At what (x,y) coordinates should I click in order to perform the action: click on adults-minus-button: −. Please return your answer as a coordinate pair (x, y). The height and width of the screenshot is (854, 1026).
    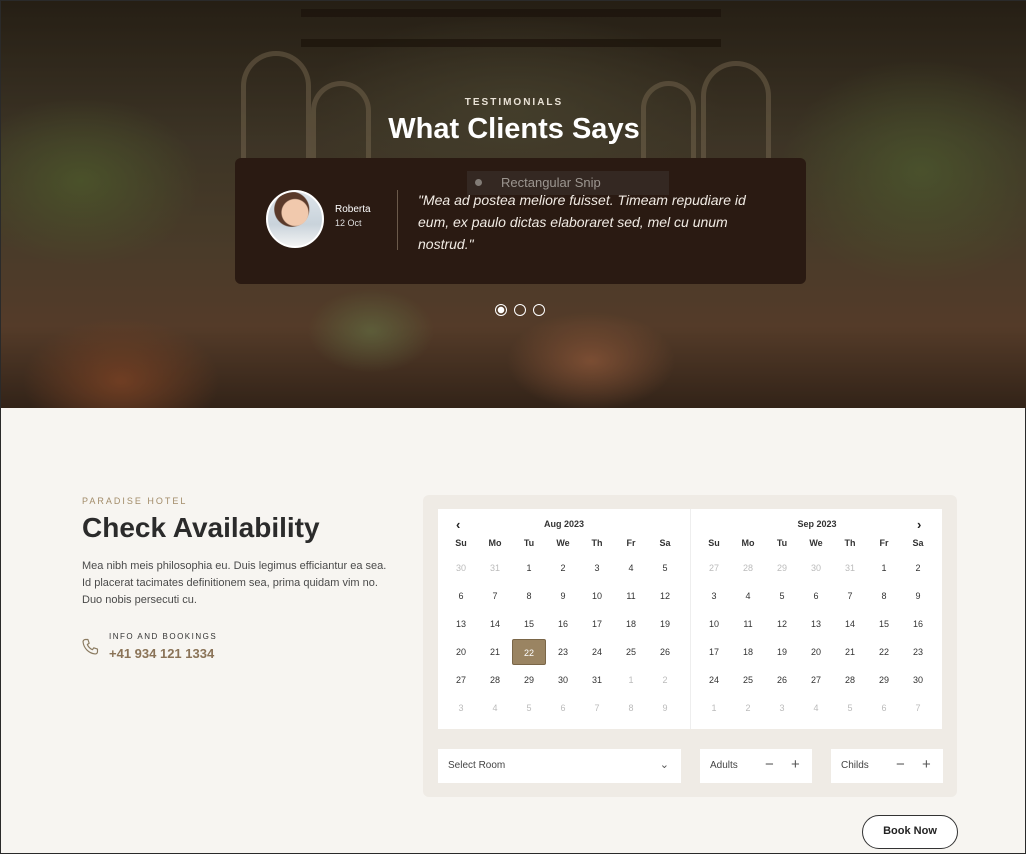
    Looking at the image, I should click on (769, 764).